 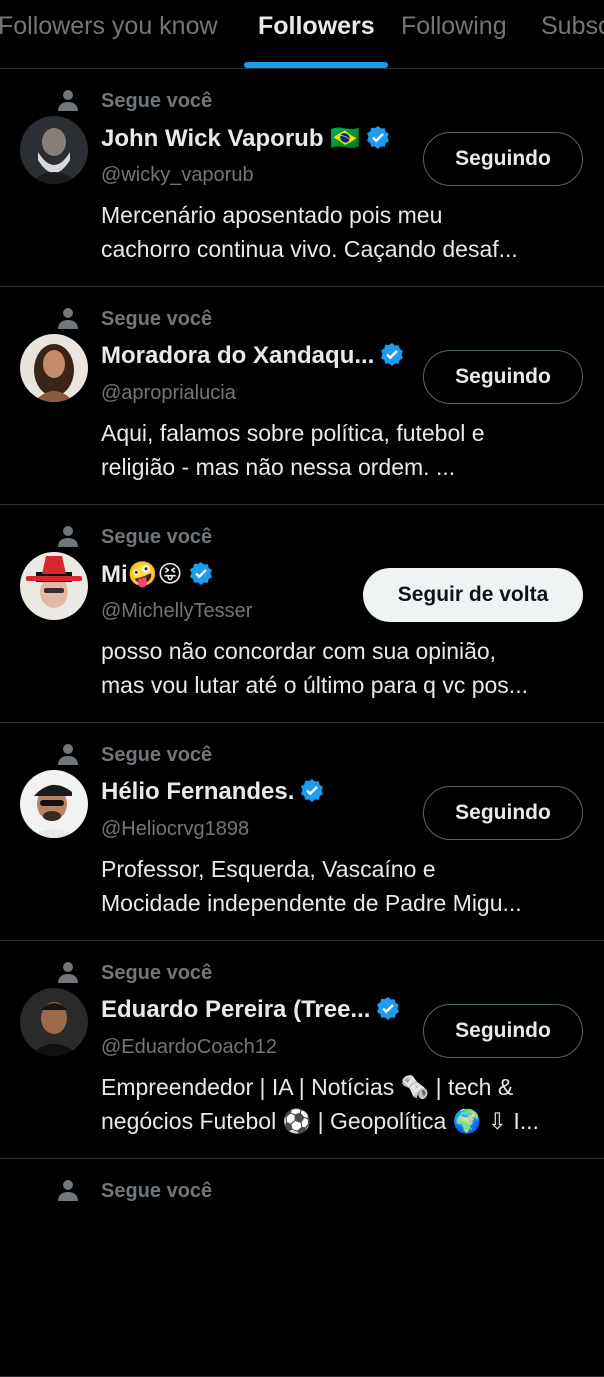 What do you see at coordinates (454, 26) in the screenshot?
I see `tab-following: Following` at bounding box center [454, 26].